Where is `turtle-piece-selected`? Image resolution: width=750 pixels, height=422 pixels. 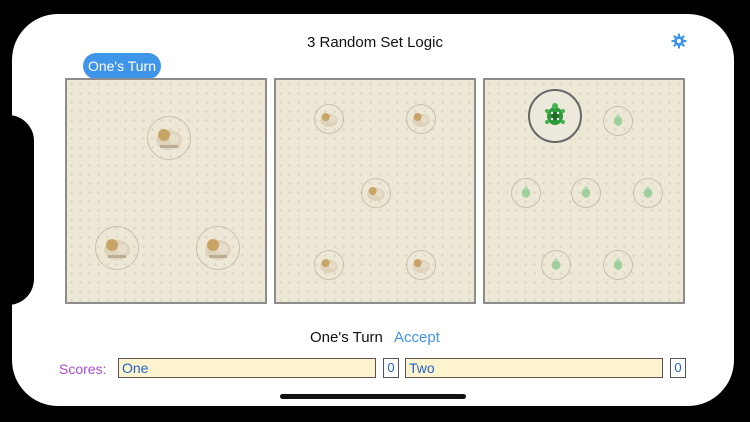 turtle-piece-selected is located at coordinates (555, 116).